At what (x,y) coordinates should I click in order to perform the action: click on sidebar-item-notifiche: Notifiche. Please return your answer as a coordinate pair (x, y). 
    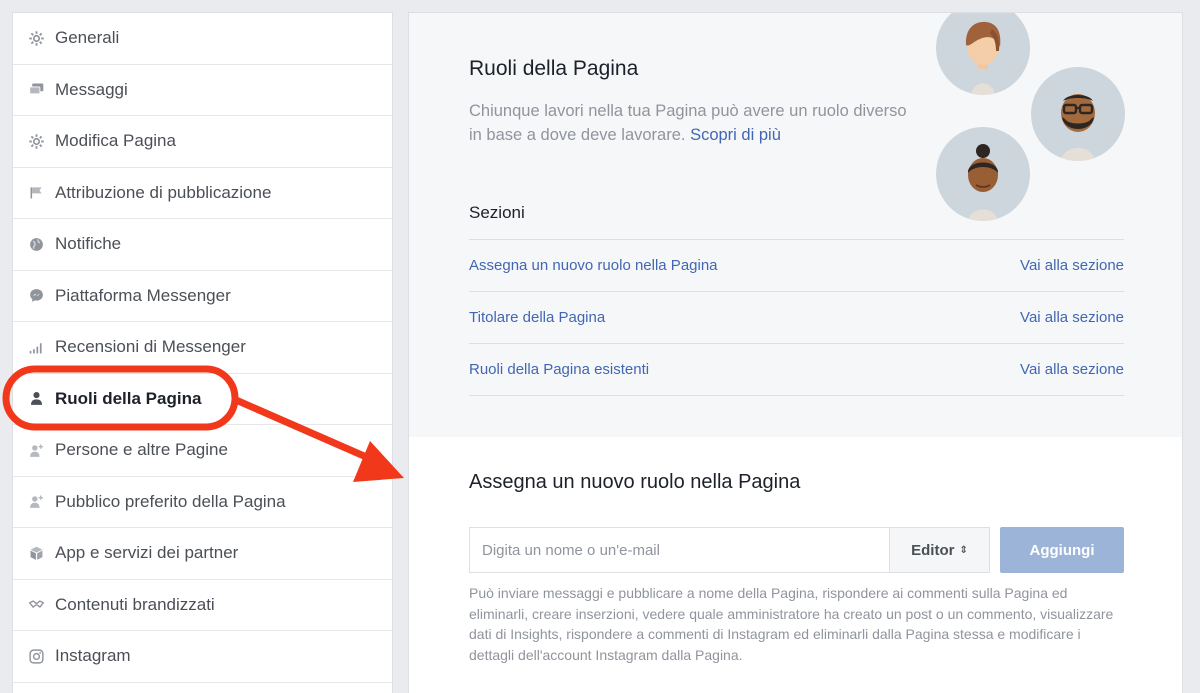
    Looking at the image, I should click on (202, 245).